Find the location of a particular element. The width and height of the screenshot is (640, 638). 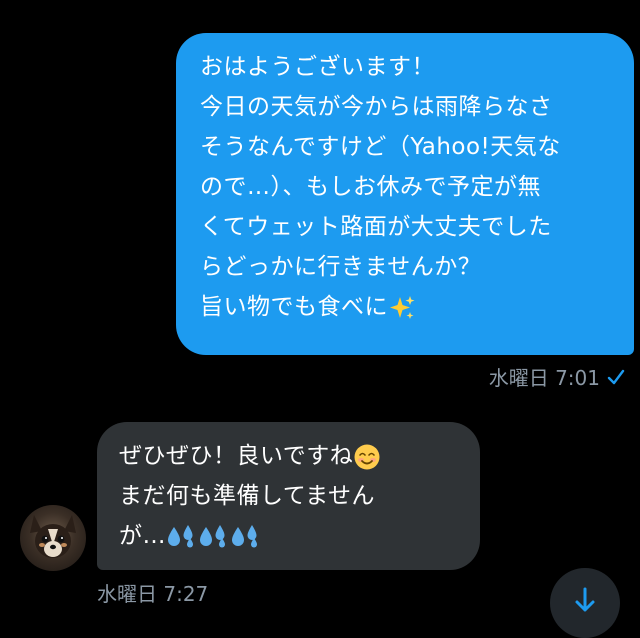

message-line: ぜひぜひ！良いですね is located at coordinates (236, 456).